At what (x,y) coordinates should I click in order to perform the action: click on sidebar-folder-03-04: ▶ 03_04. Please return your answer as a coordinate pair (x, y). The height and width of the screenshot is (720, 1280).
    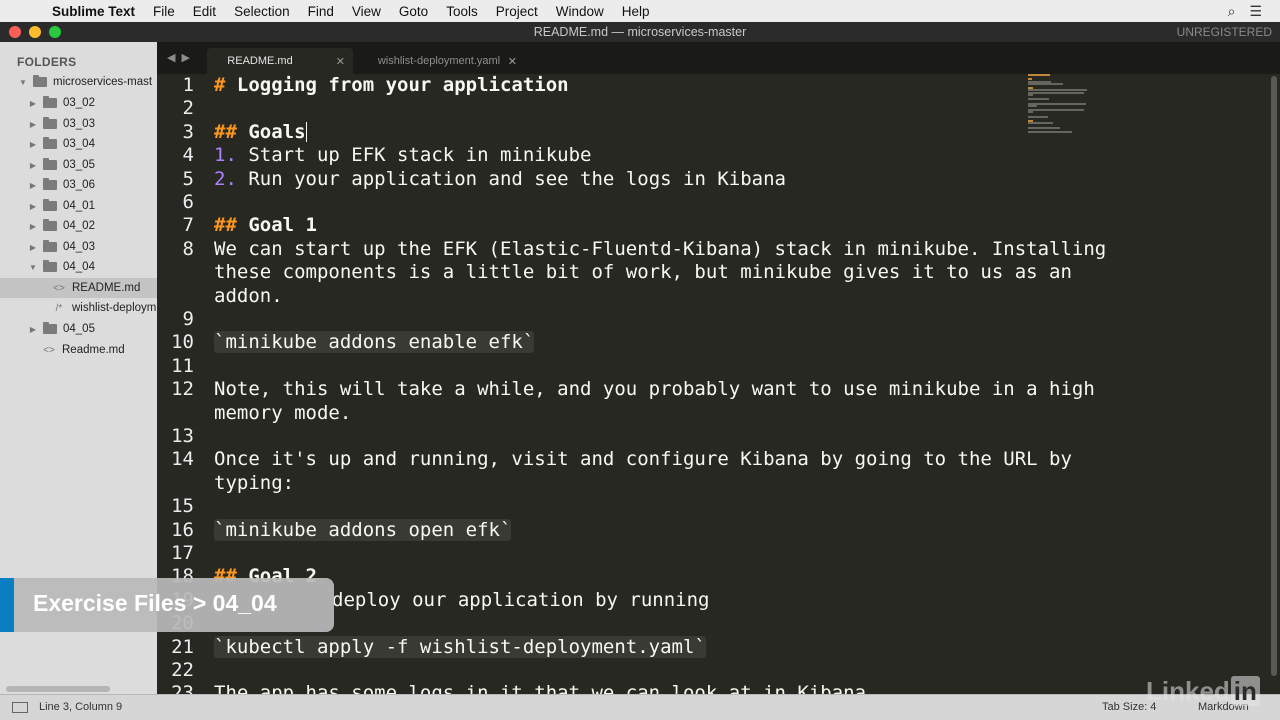
    Looking at the image, I should click on (78, 144).